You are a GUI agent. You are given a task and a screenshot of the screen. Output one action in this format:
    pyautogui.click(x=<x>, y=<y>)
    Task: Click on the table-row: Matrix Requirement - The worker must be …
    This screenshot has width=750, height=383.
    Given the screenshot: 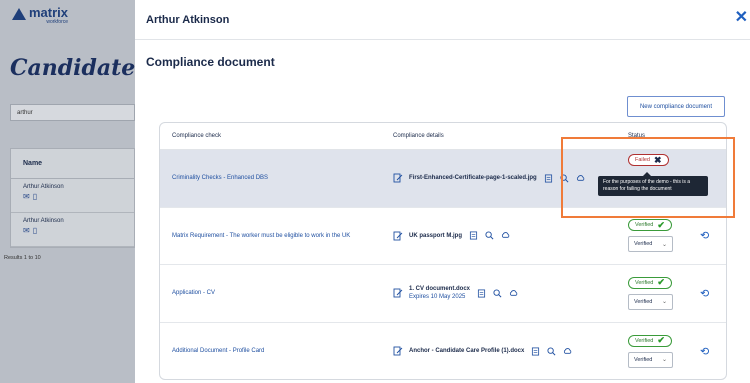 What is the action you would take?
    pyautogui.click(x=443, y=236)
    